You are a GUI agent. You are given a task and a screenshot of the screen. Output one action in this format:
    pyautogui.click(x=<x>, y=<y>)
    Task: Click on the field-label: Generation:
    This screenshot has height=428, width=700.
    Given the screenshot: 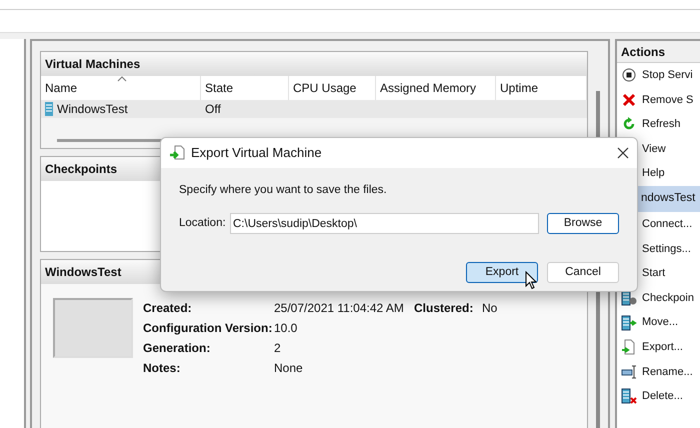 What is the action you would take?
    pyautogui.click(x=177, y=348)
    